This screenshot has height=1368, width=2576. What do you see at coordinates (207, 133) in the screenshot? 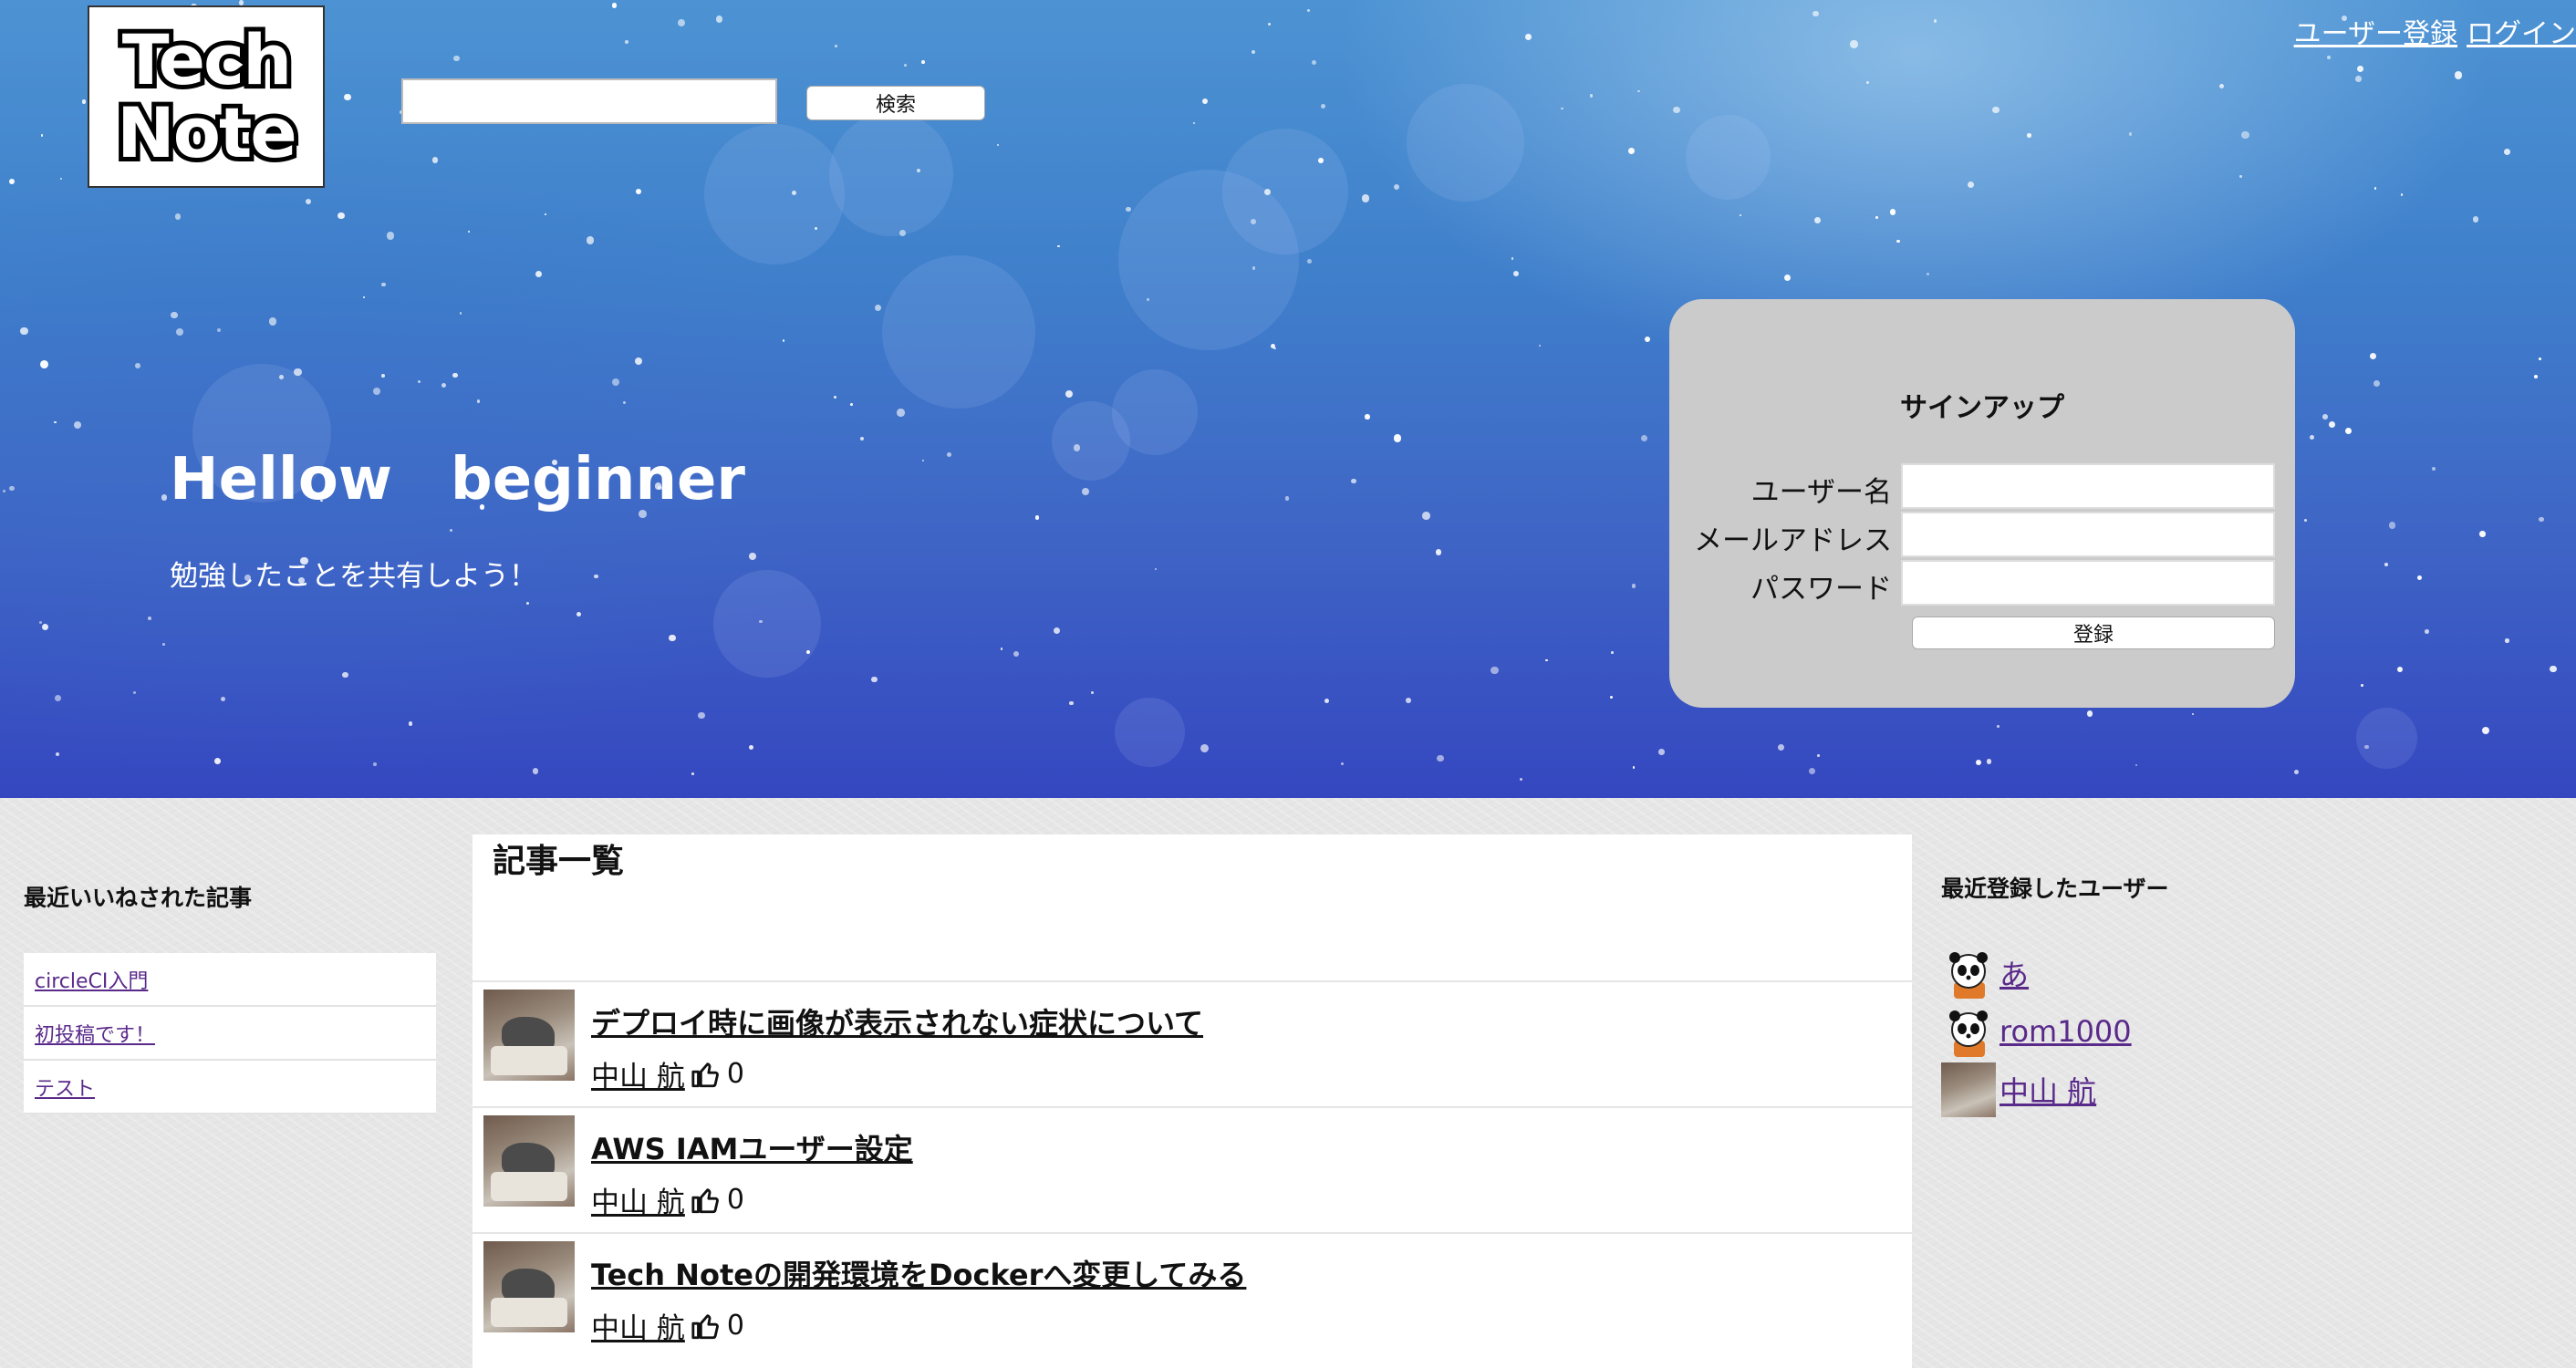
I see `logo-text-line2: Note` at bounding box center [207, 133].